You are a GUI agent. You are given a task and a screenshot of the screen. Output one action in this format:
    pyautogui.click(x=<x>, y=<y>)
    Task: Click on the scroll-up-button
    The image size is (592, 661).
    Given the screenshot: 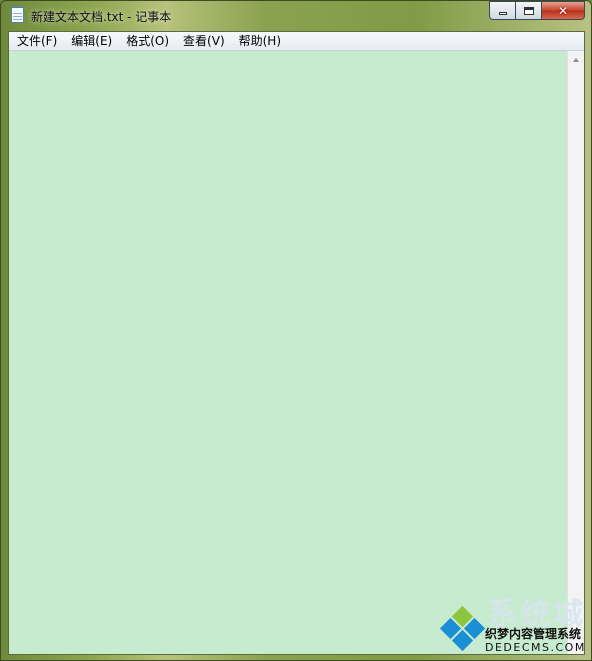 What is the action you would take?
    pyautogui.click(x=576, y=59)
    